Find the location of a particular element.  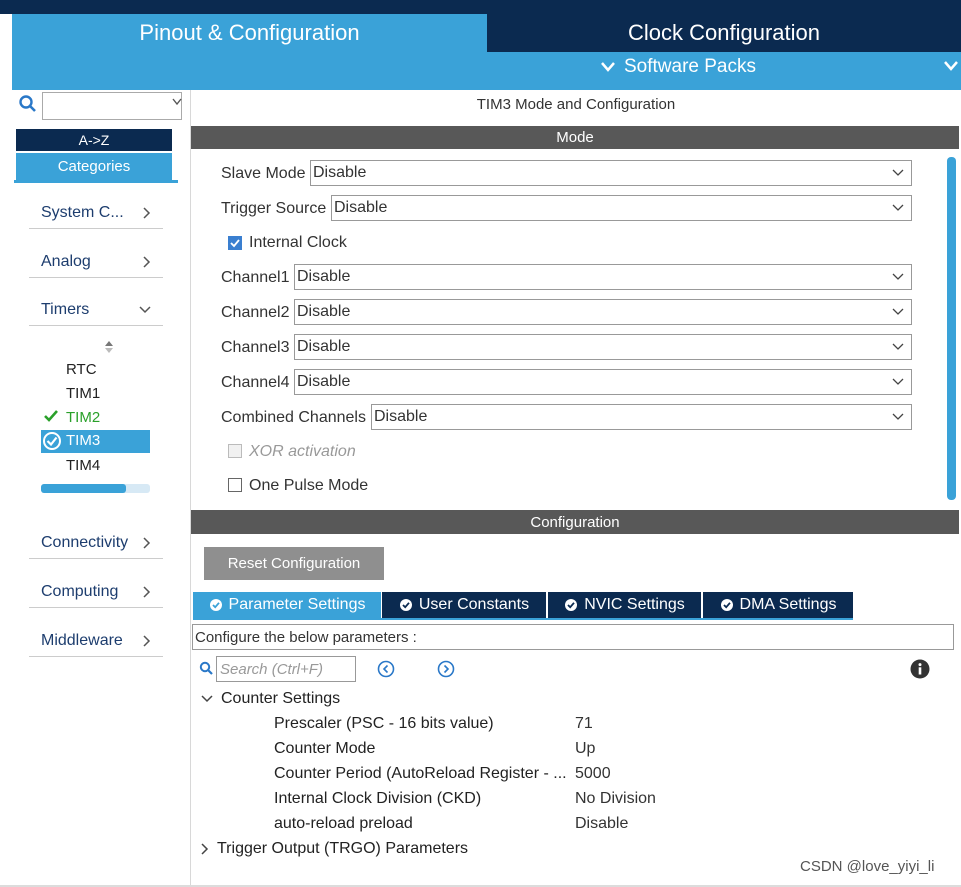

sort-az-button: A->Z is located at coordinates (94, 140).